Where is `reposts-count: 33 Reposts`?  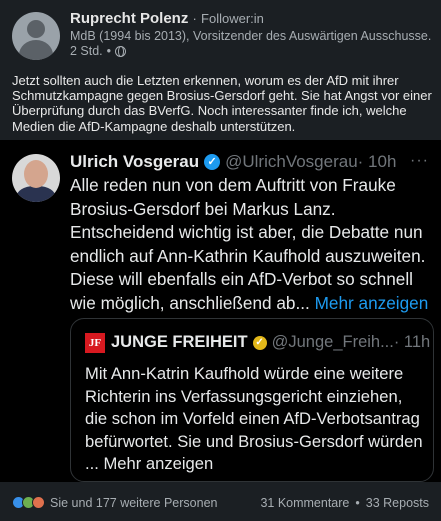
reposts-count: 33 Reposts is located at coordinates (397, 503).